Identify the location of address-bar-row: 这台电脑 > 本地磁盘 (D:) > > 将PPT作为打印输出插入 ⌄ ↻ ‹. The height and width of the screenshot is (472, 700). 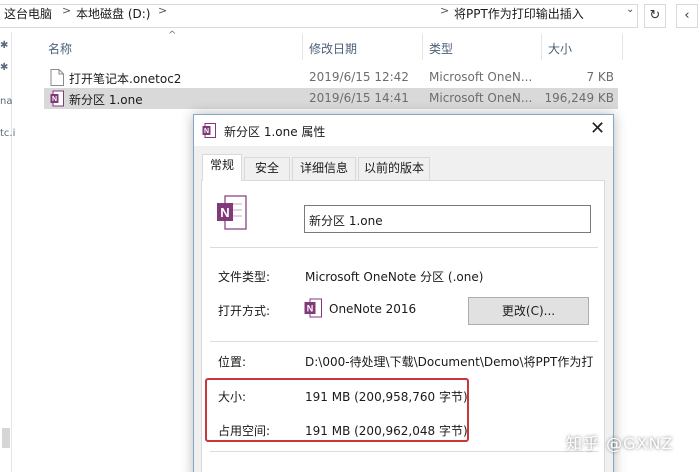
(350, 16).